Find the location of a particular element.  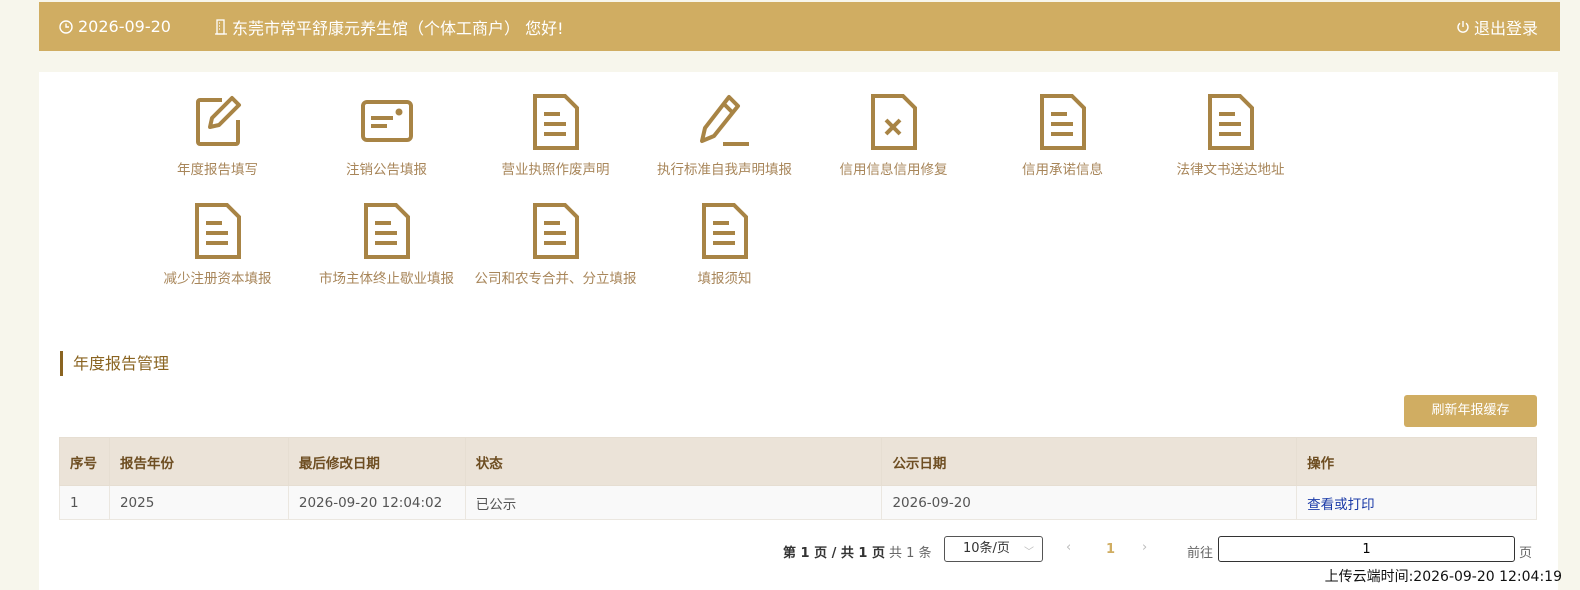

tile-label: 公司和农专合并、分立填报 is located at coordinates (555, 279).